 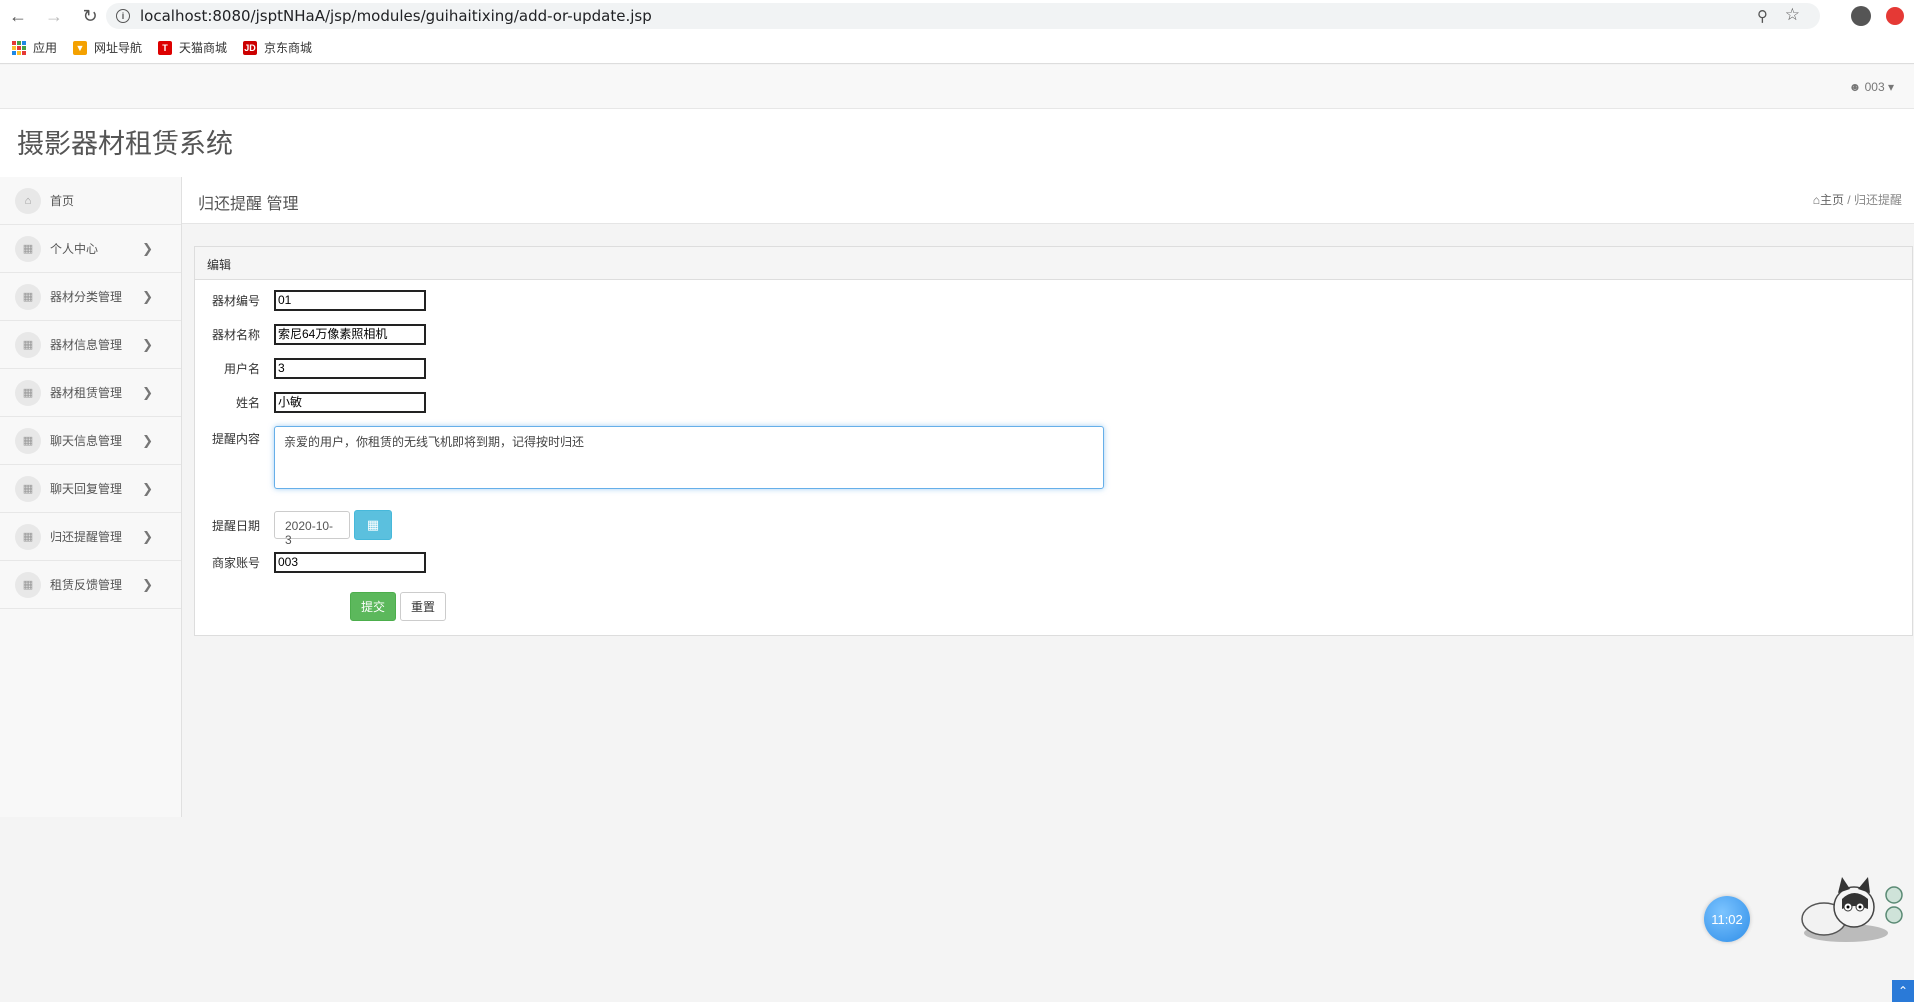 I want to click on form-row-date: 提醒日期 2020-10-3 ▦, so click(x=293, y=528).